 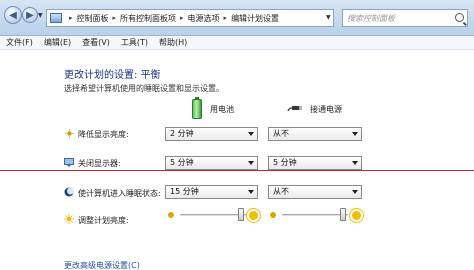 What do you see at coordinates (119, 193) in the screenshot?
I see `sleep-label: 使计算机进入睡眠状态:` at bounding box center [119, 193].